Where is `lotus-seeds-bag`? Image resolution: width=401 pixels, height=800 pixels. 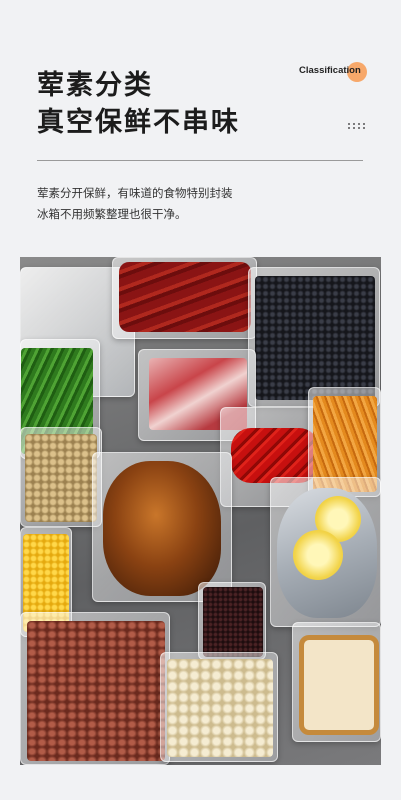
lotus-seeds-bag is located at coordinates (219, 707).